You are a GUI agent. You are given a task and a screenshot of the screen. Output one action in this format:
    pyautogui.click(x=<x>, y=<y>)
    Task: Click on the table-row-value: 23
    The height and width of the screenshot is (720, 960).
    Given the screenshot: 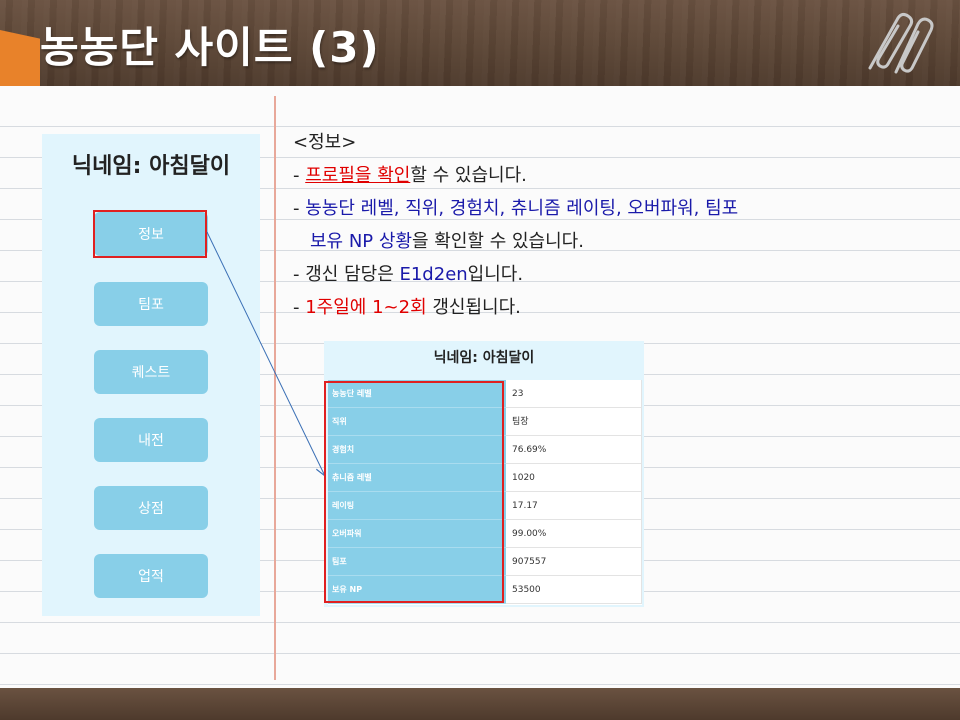 What is the action you would take?
    pyautogui.click(x=574, y=394)
    